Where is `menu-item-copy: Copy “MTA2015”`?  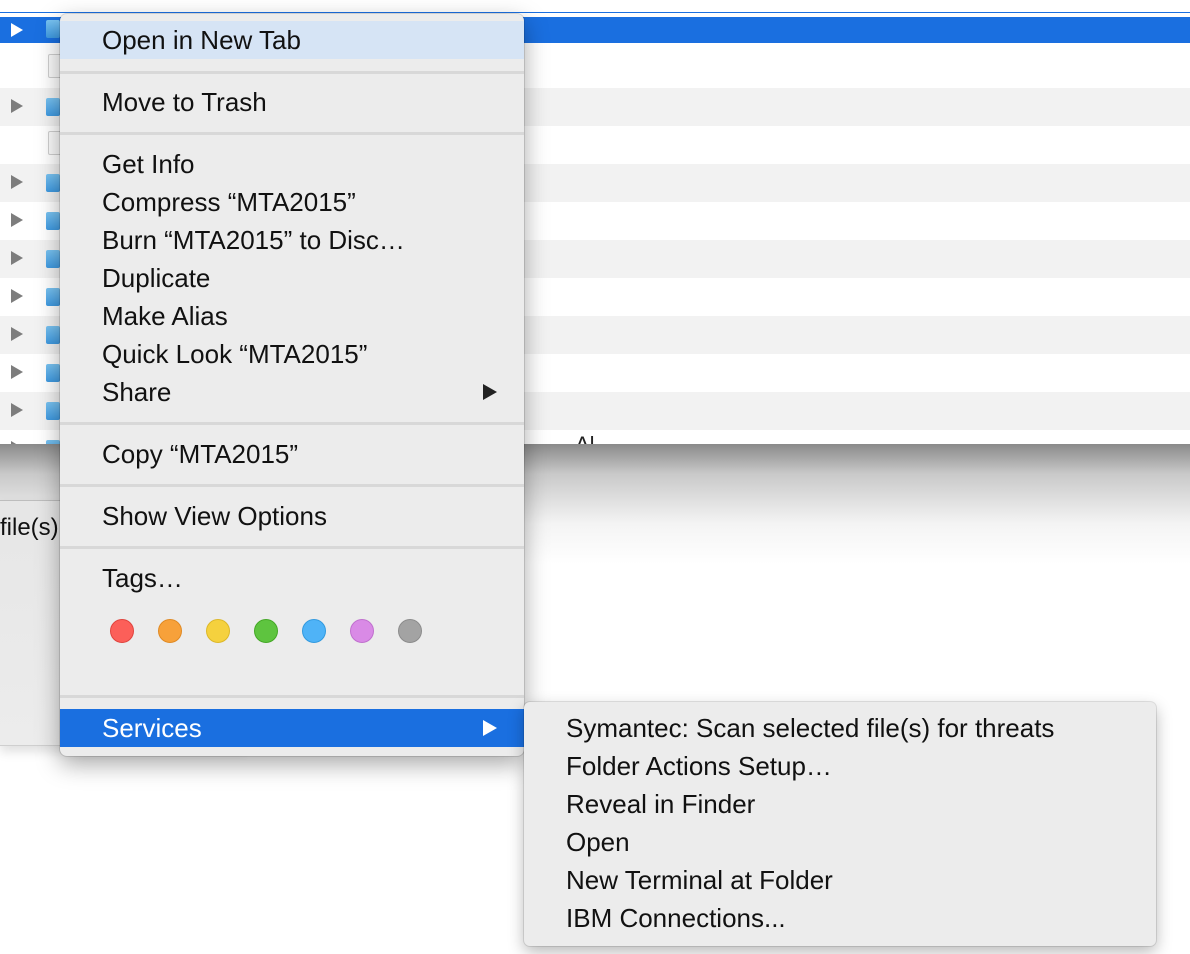 menu-item-copy: Copy “MTA2015” is located at coordinates (292, 454).